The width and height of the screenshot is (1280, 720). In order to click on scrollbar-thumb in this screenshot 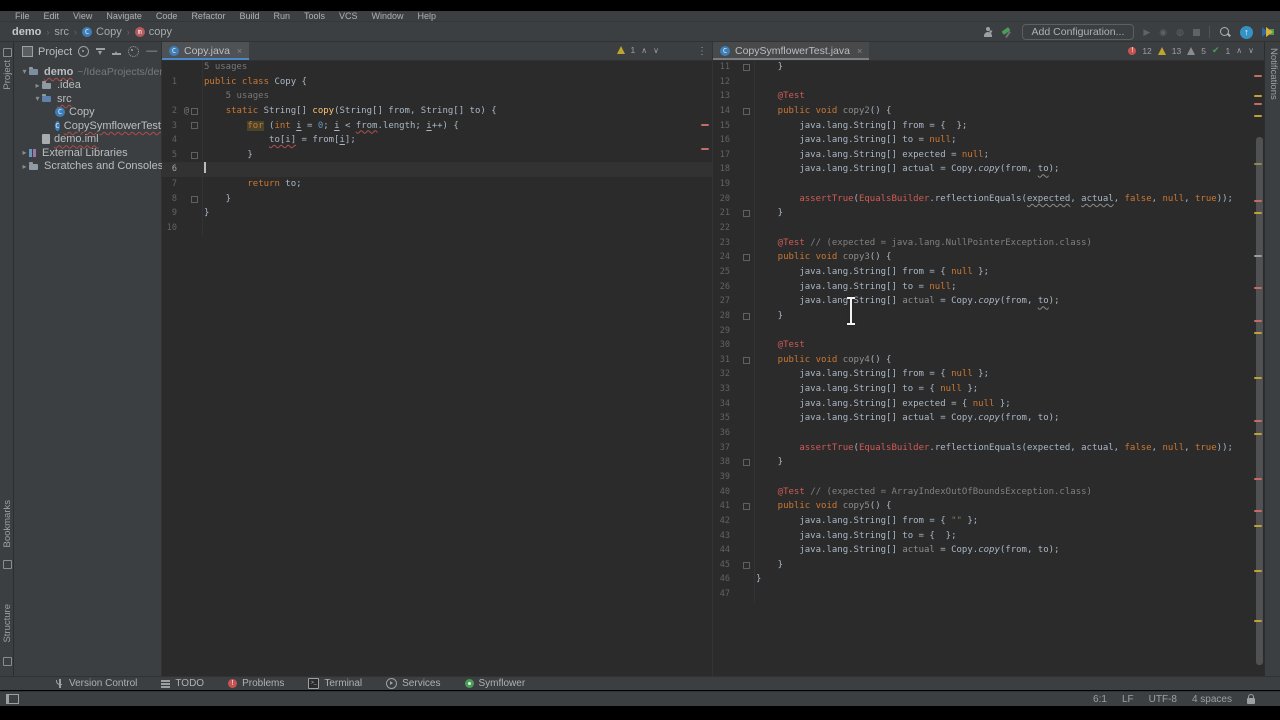, I will do `click(1259, 401)`.